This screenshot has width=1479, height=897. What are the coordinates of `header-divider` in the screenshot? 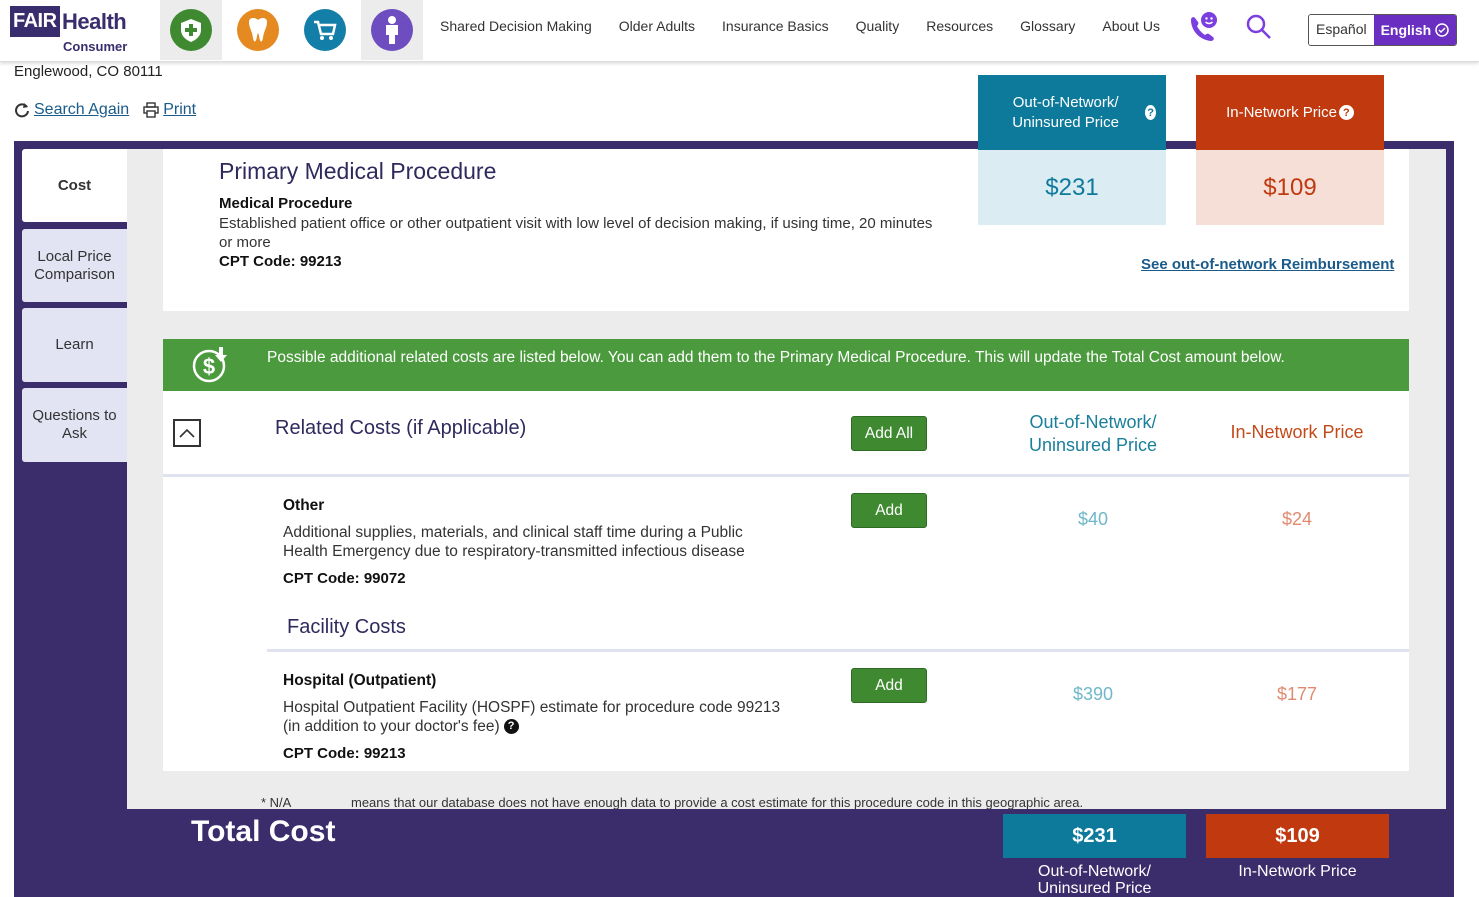 It's located at (786, 475).